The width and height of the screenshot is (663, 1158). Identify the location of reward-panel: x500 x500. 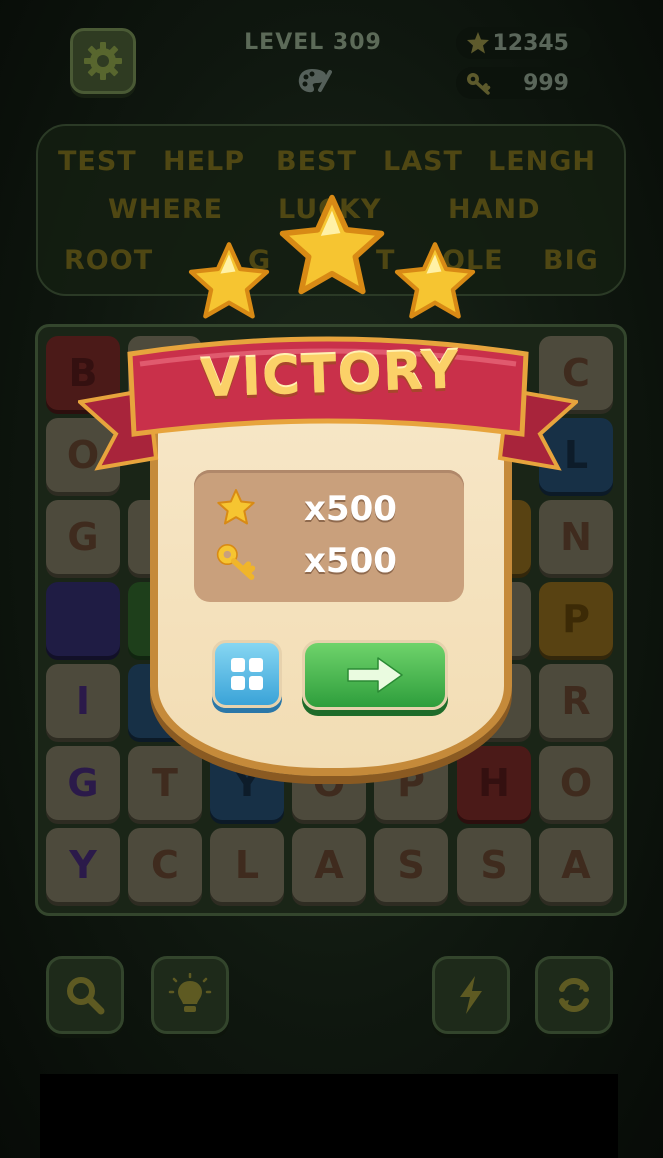
(329, 536).